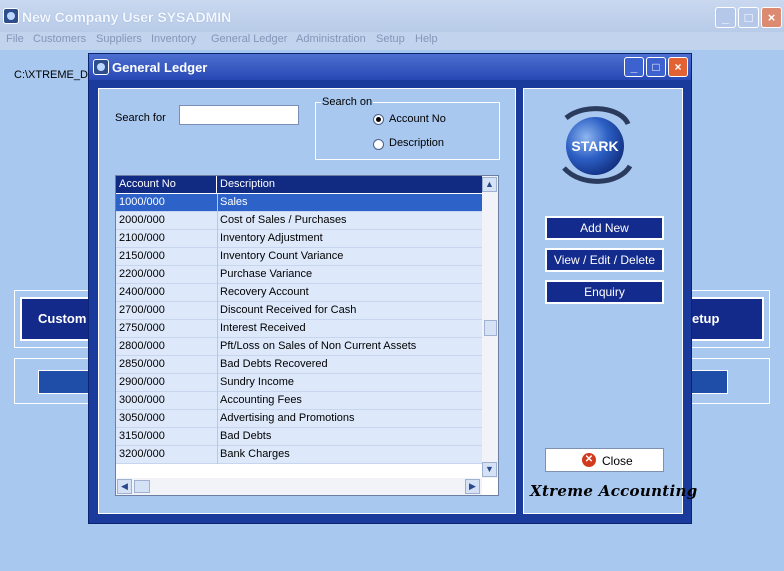 The height and width of the screenshot is (571, 784). What do you see at coordinates (299, 455) in the screenshot?
I see `table-row: 3200/000 Bank Charges` at bounding box center [299, 455].